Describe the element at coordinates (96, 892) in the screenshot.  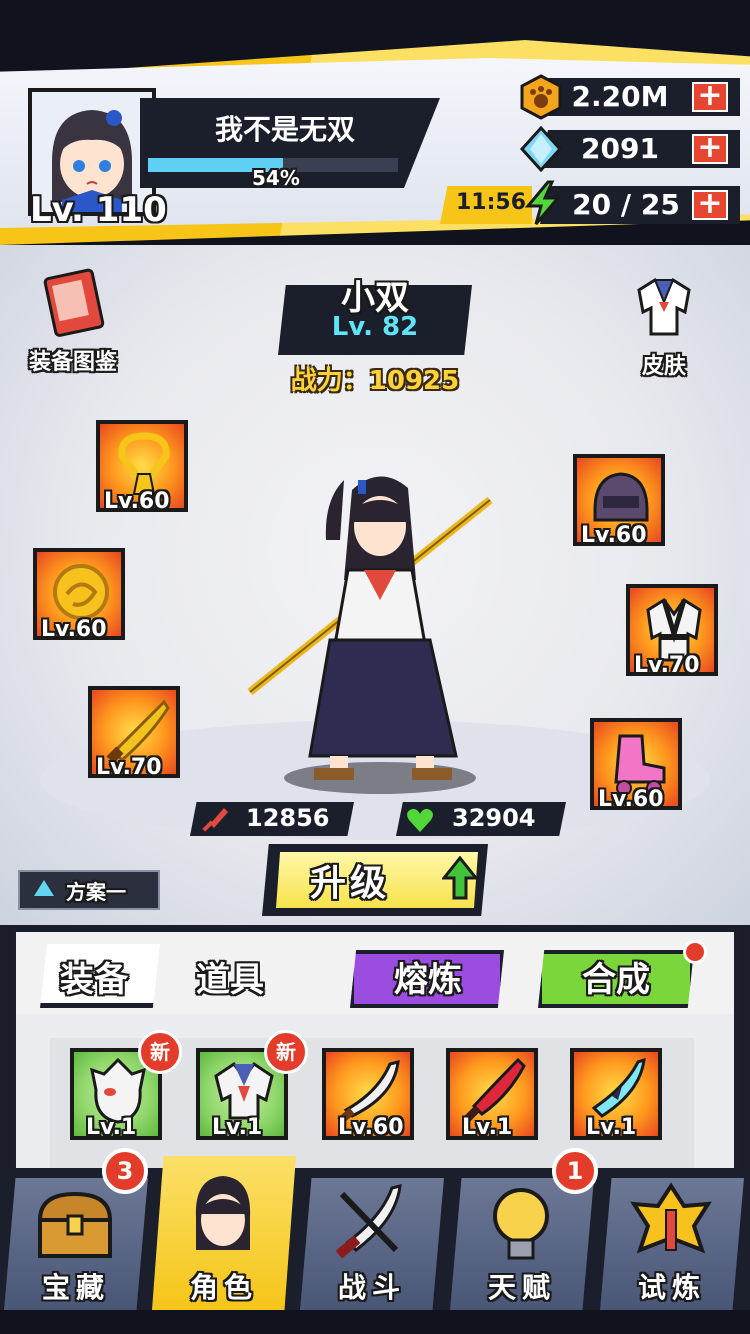
I see `plan-label: 方案一` at that location.